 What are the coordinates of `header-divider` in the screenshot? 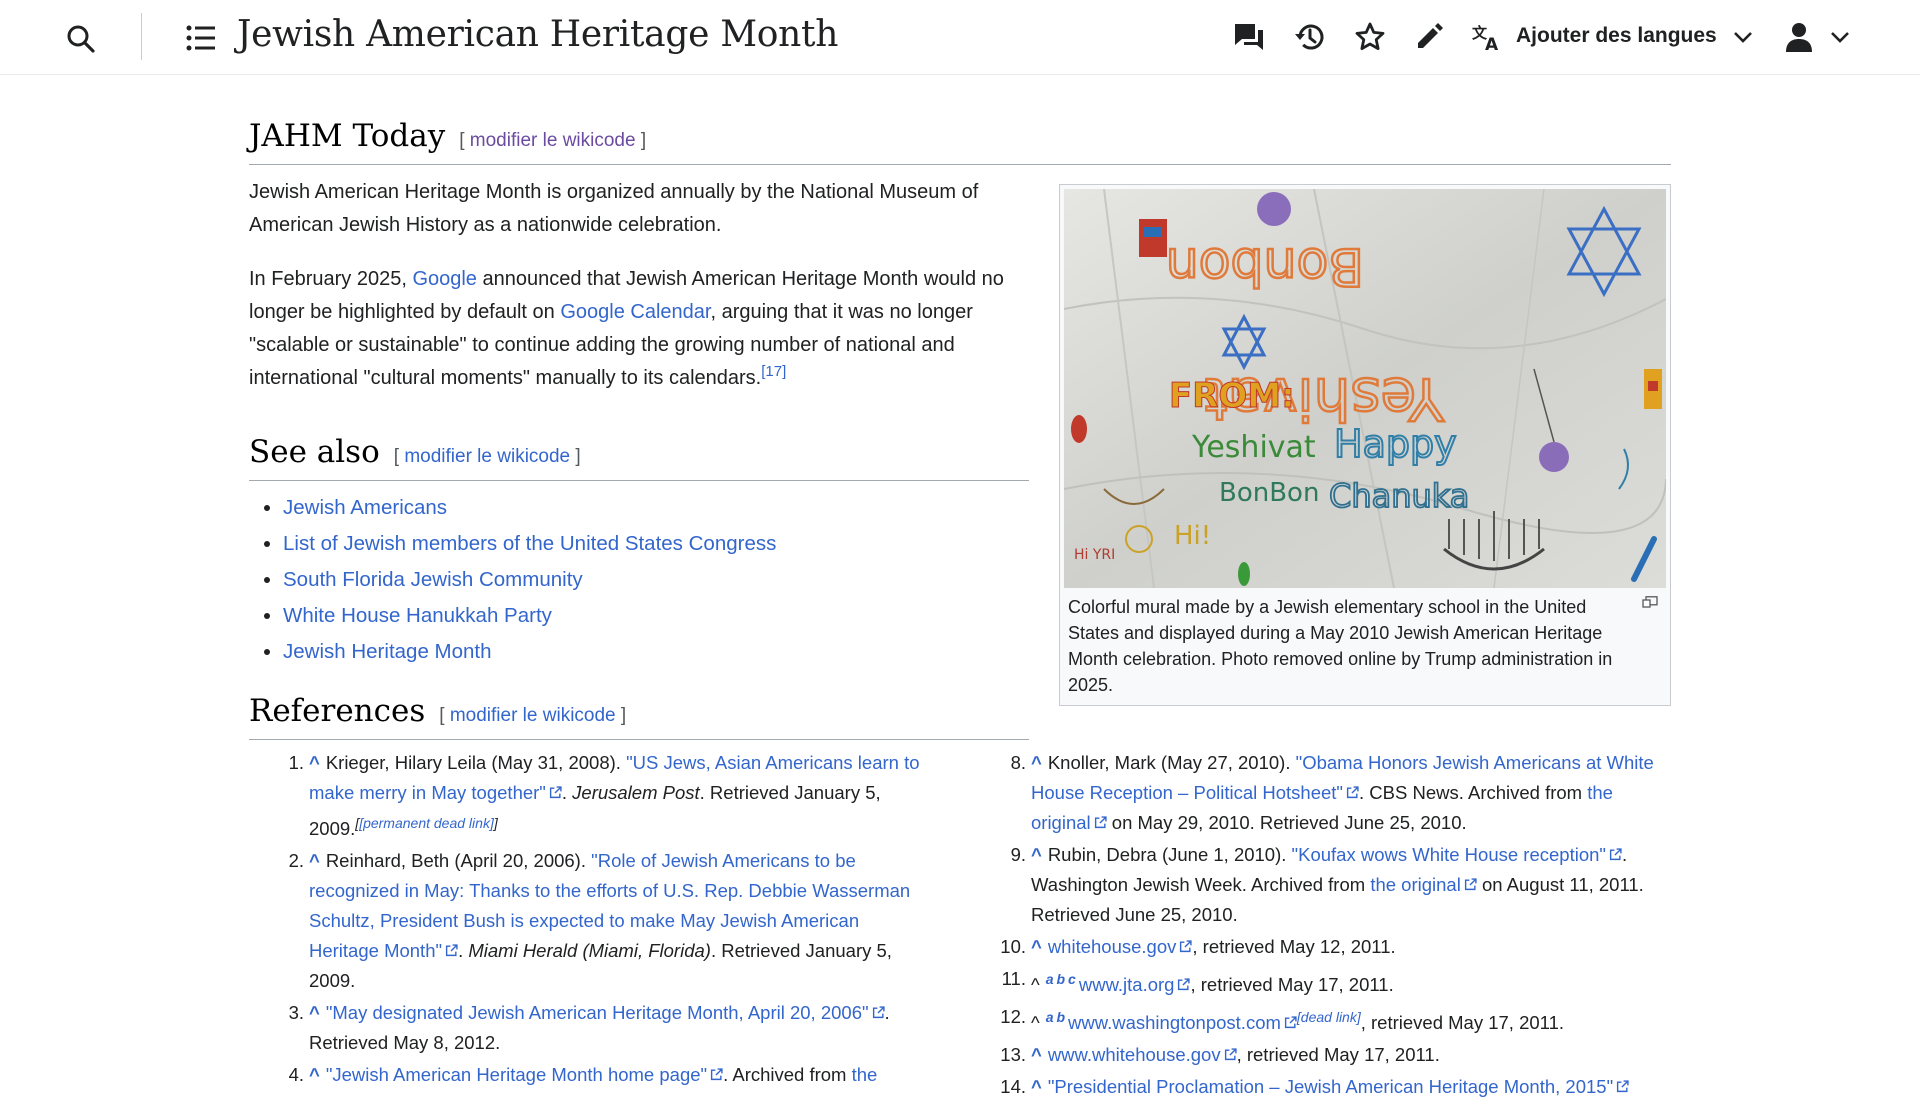 It's located at (141, 36).